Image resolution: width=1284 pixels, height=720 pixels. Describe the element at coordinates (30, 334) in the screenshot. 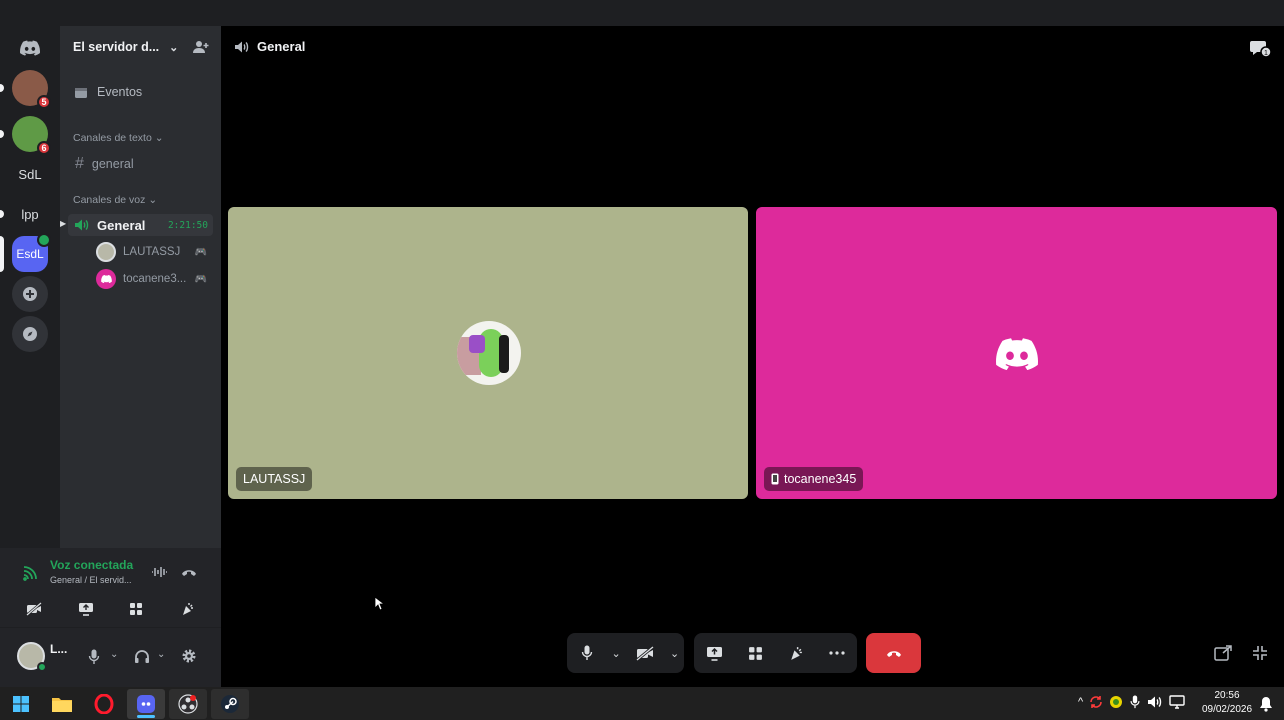

I see `discover-button` at that location.